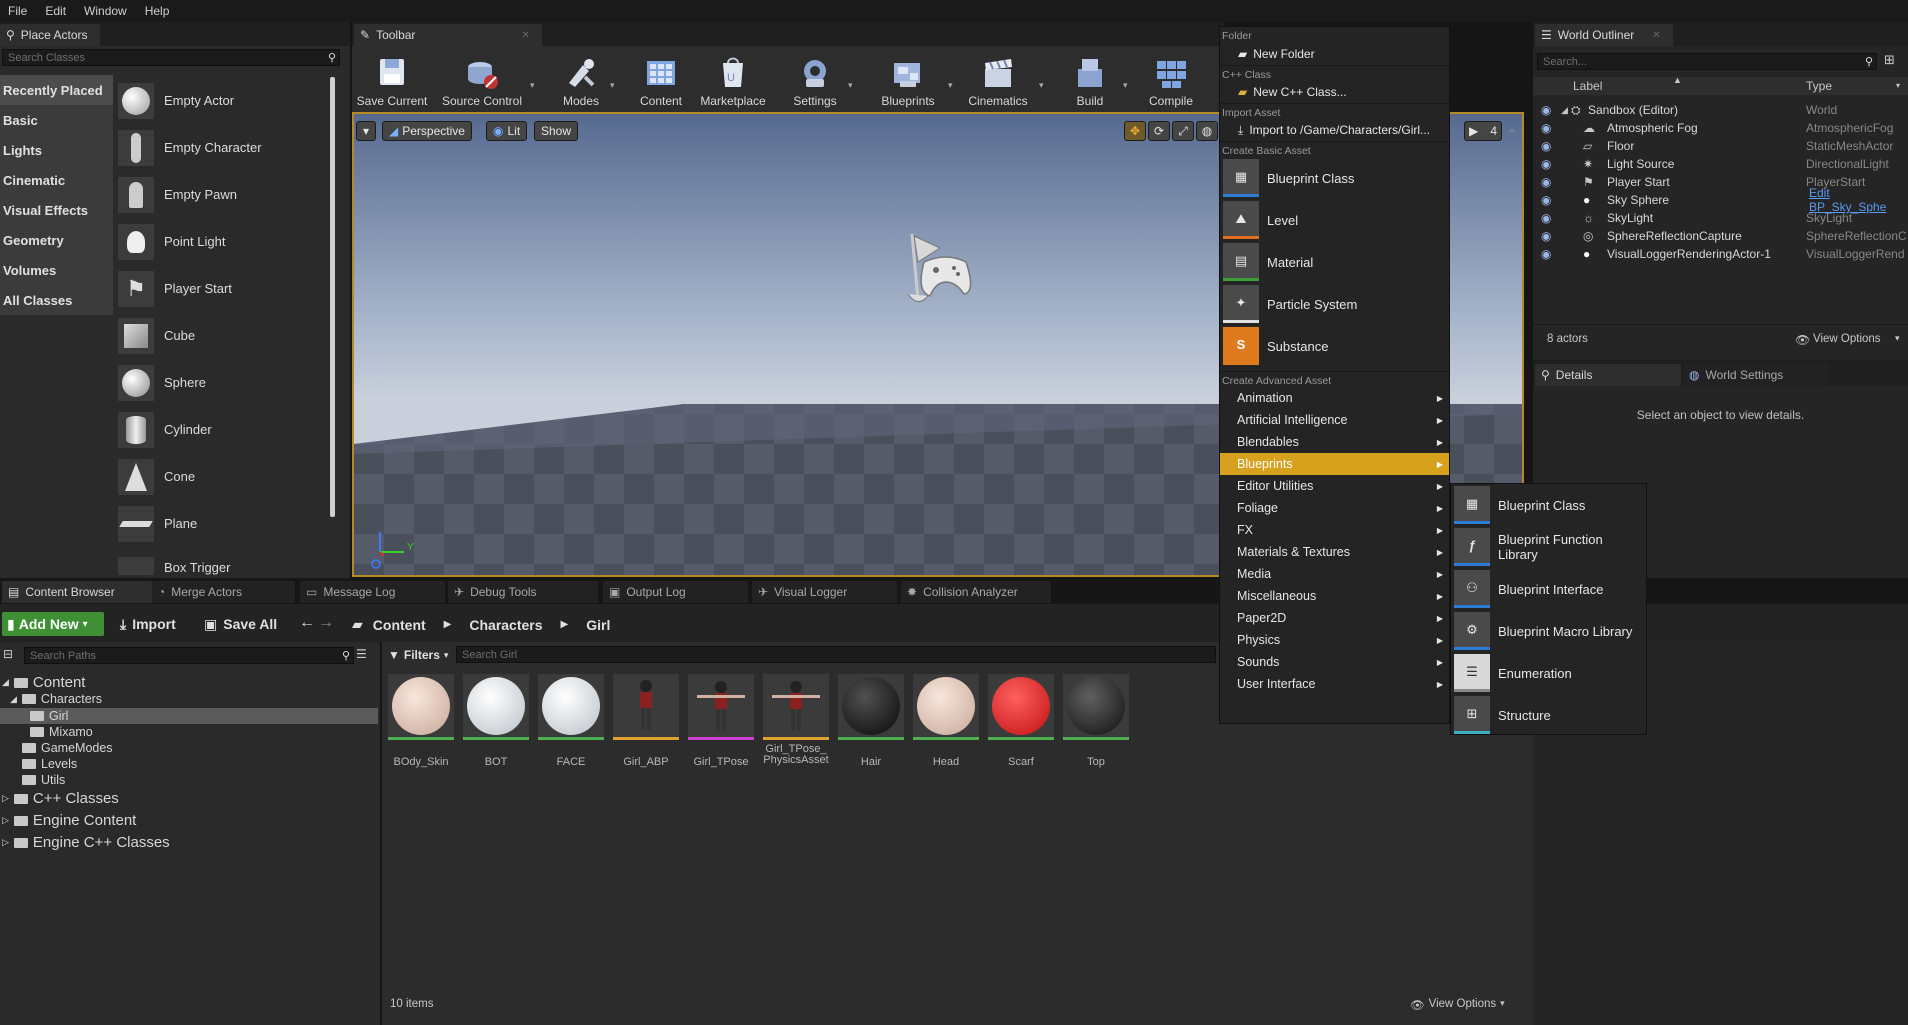 The height and width of the screenshot is (1025, 1908). Describe the element at coordinates (18, 11) in the screenshot. I see `menu-file: File` at that location.